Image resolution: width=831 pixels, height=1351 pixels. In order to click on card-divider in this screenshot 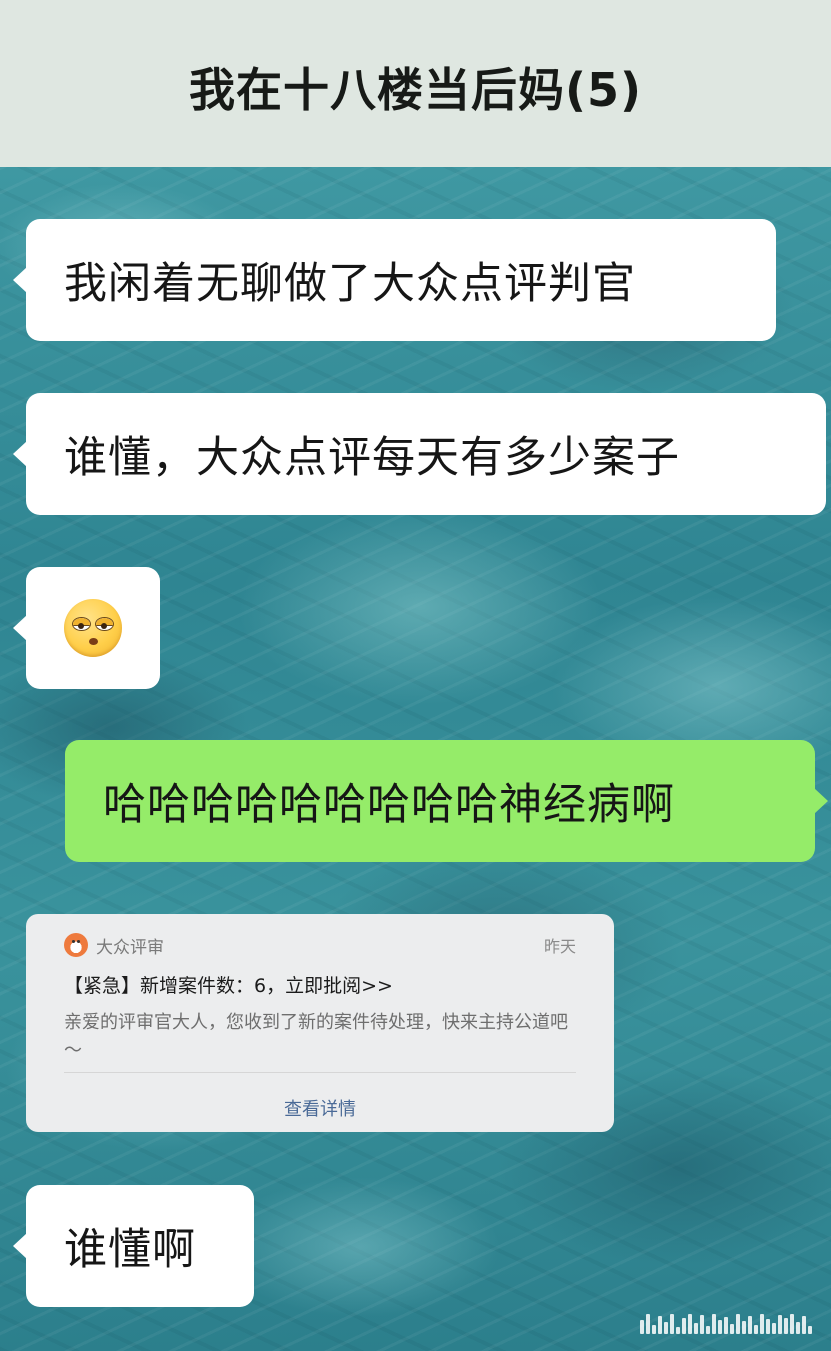, I will do `click(320, 1072)`.